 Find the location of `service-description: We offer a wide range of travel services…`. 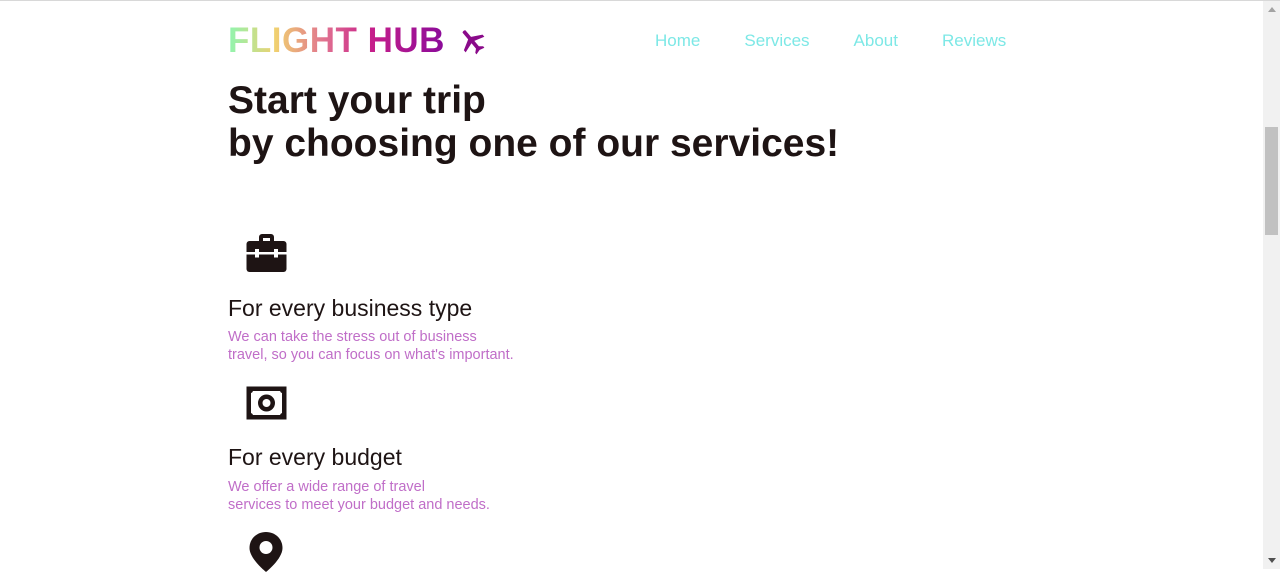

service-description: We offer a wide range of travel services… is located at coordinates (388, 496).